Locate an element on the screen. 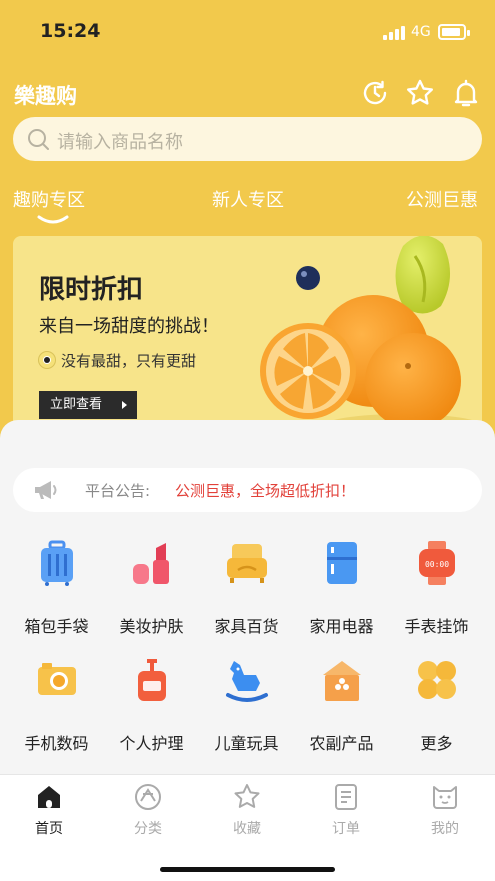 The image size is (495, 881). banner-cta-button: 立即查看 is located at coordinates (88, 405).